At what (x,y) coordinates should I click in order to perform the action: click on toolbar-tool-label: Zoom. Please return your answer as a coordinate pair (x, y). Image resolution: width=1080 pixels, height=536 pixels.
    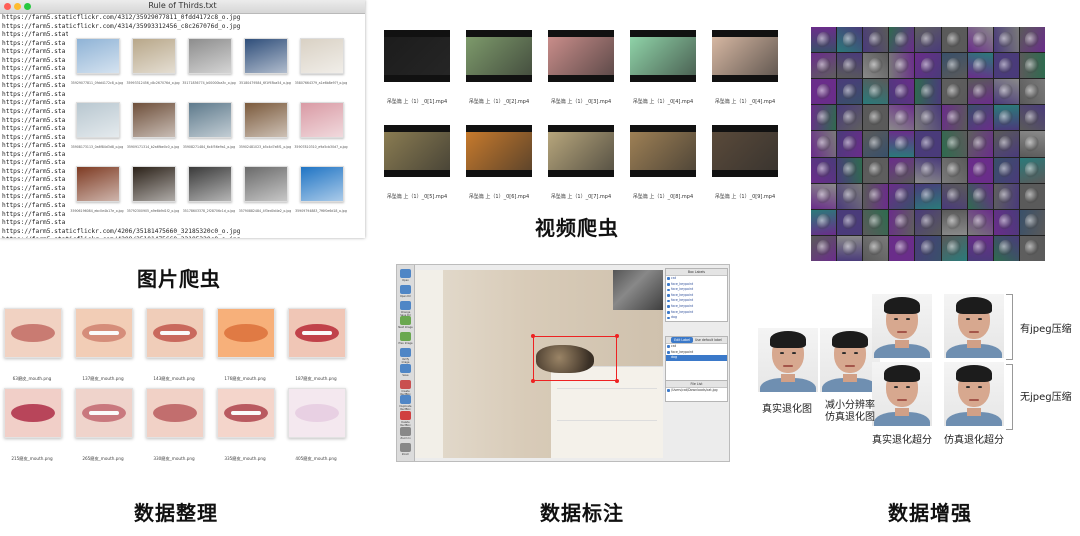
    Looking at the image, I should click on (405, 454).